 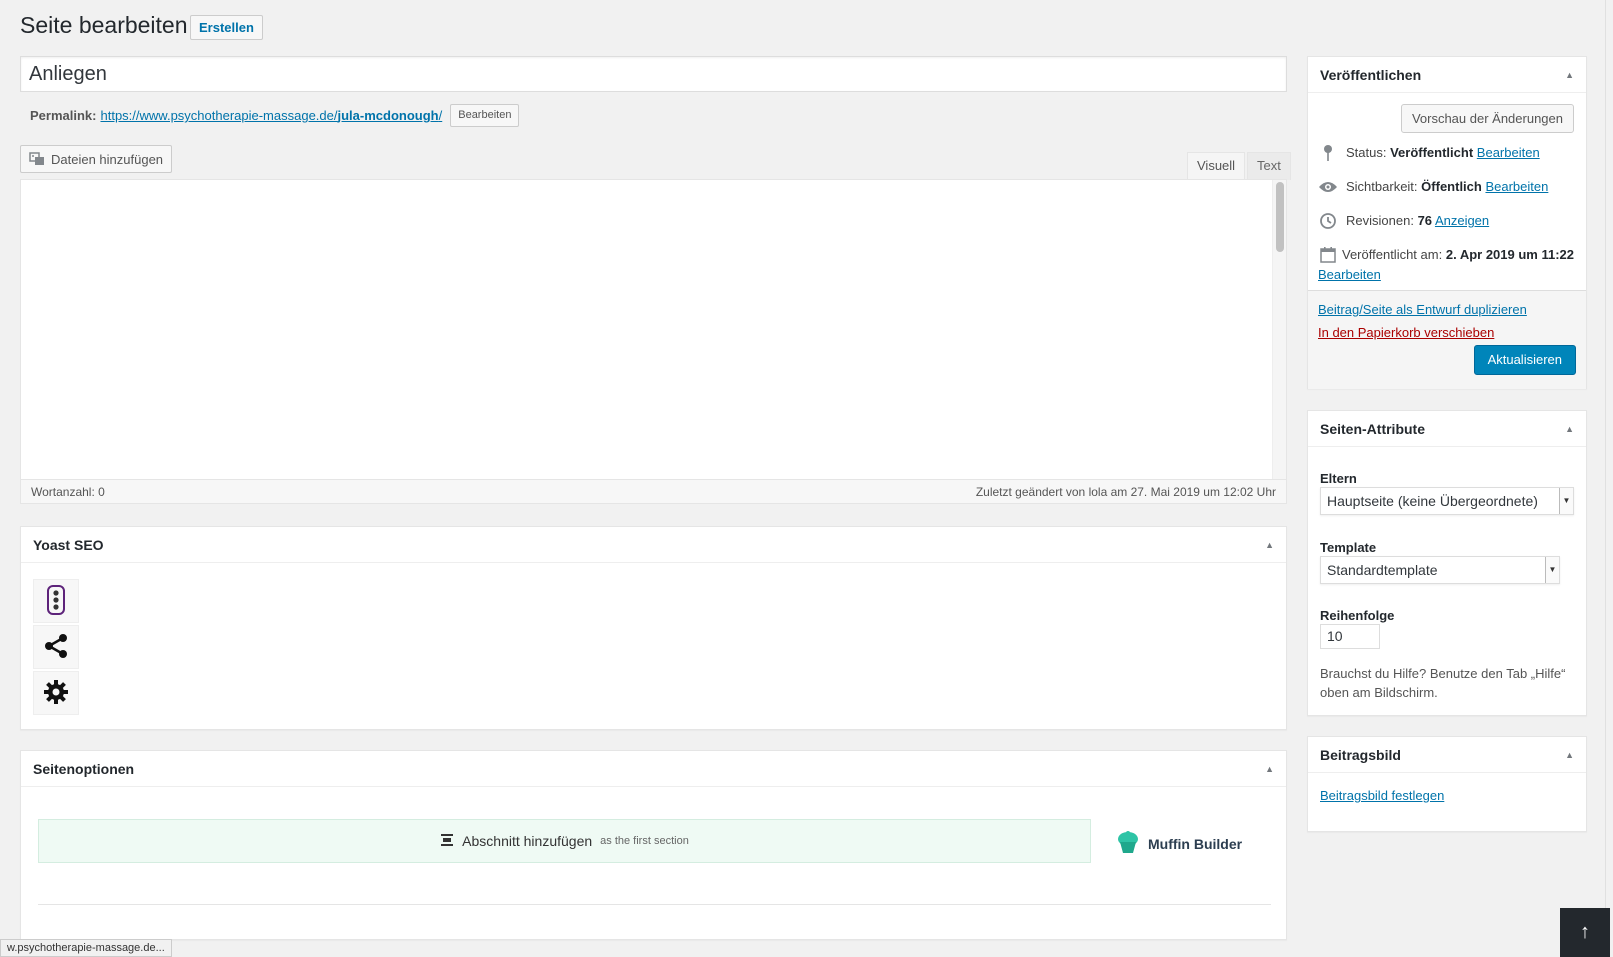 I want to click on status-label: Status:, so click(x=1366, y=152).